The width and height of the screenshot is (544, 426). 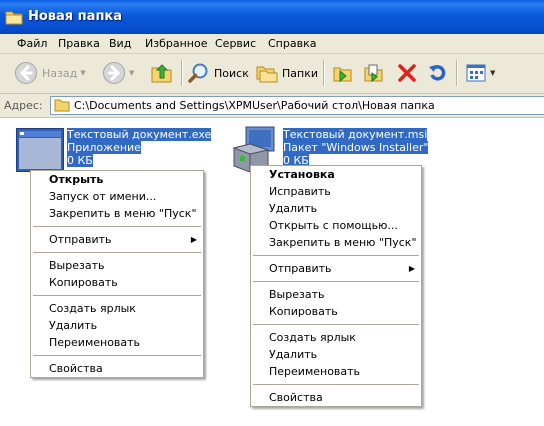 I want to click on context-menu-item: Открыть, so click(x=117, y=179).